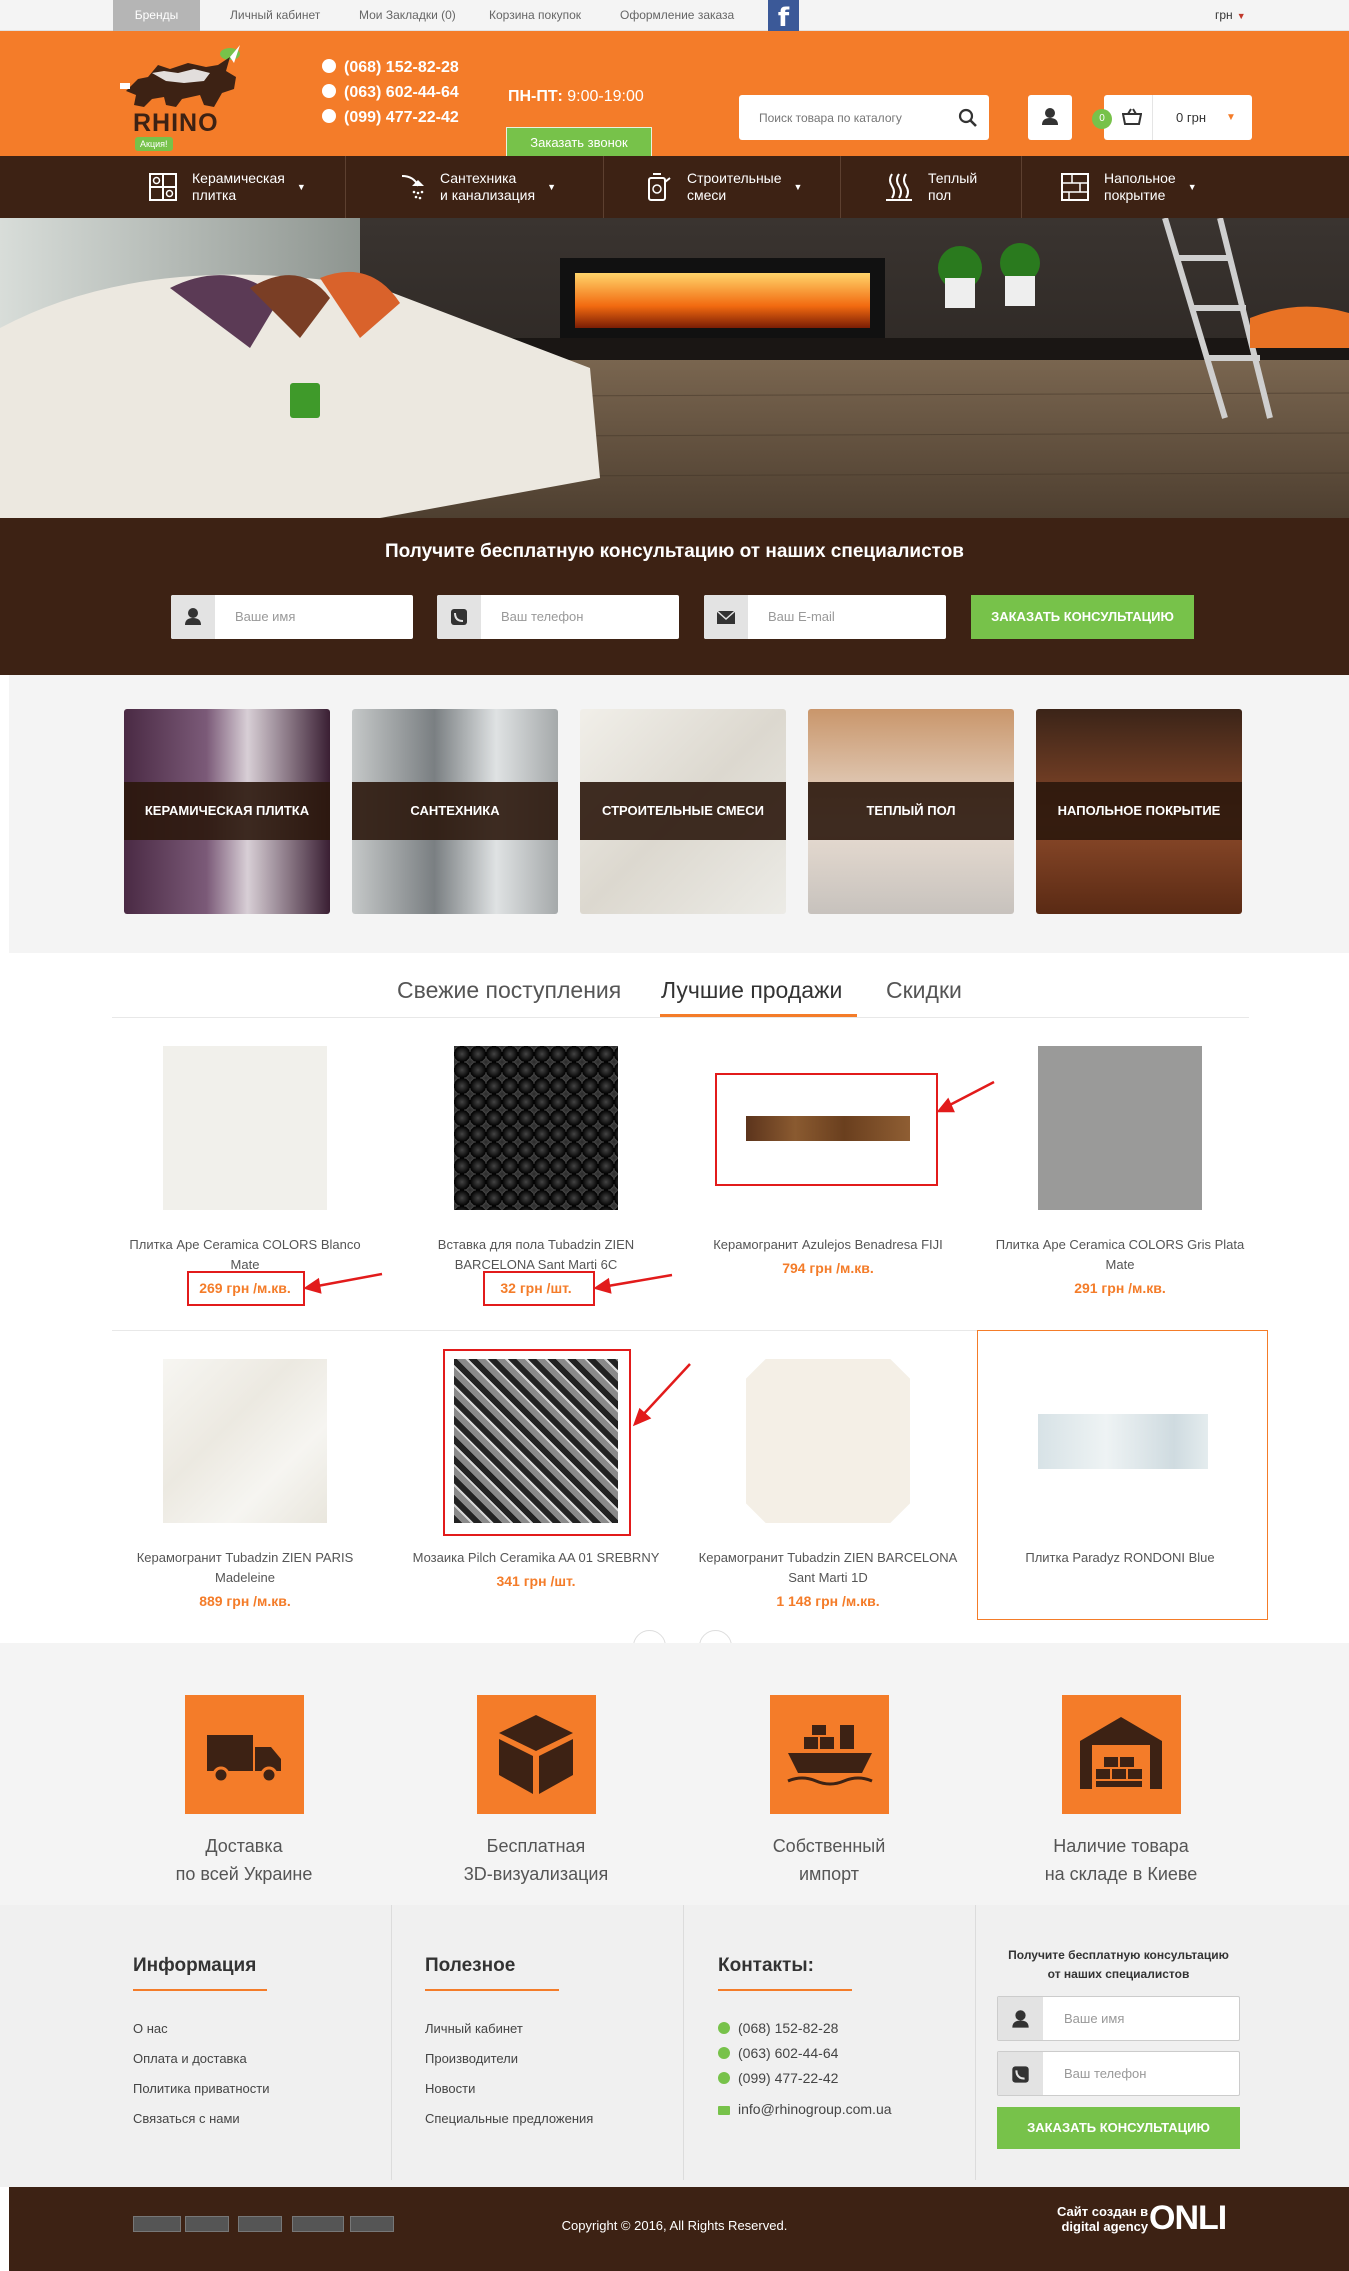 This screenshot has width=1349, height=2271. What do you see at coordinates (829, 1754) in the screenshot?
I see `ship-icon` at bounding box center [829, 1754].